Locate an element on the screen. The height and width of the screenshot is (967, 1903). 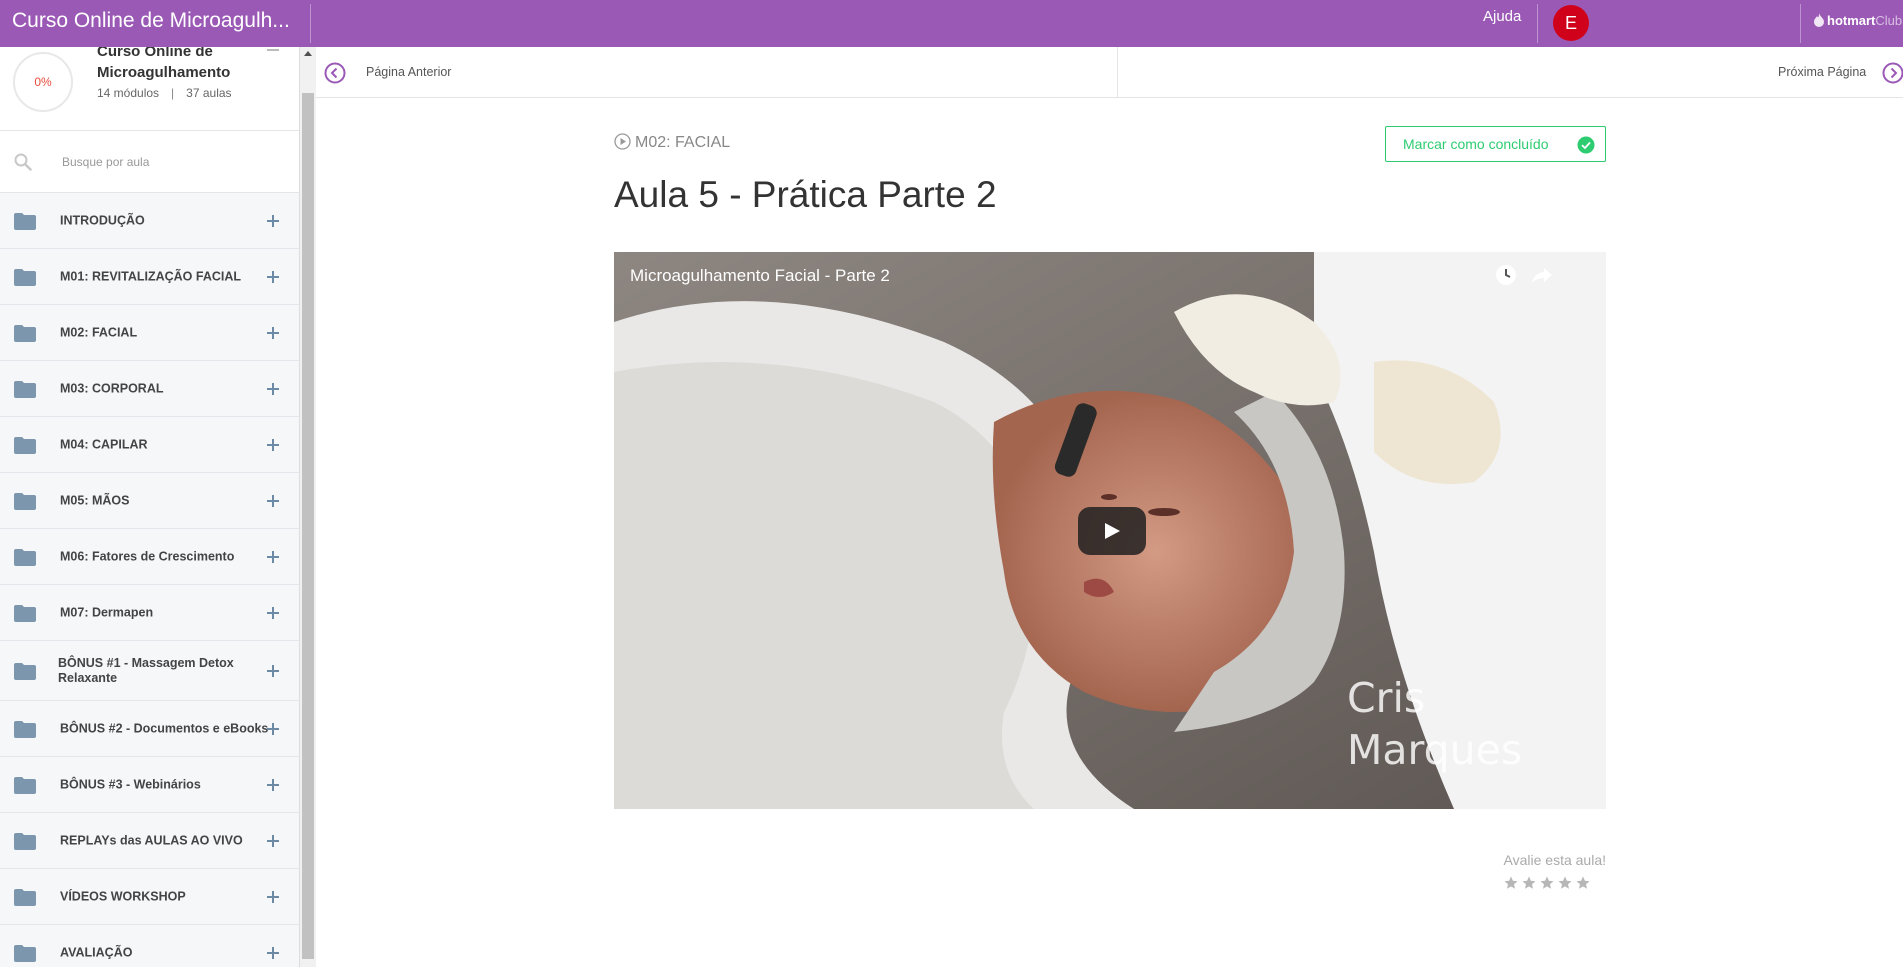
module-item: M06: Fatores de Crescimento is located at coordinates (149, 557).